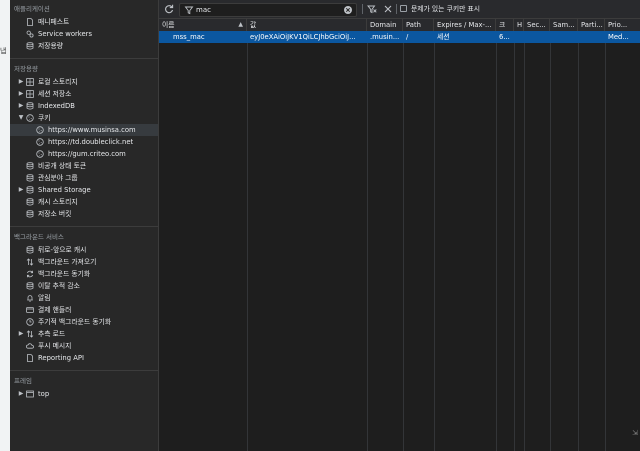 Image resolution: width=640 pixels, height=451 pixels. Describe the element at coordinates (348, 10) in the screenshot. I see `clear-circle-icon` at that location.